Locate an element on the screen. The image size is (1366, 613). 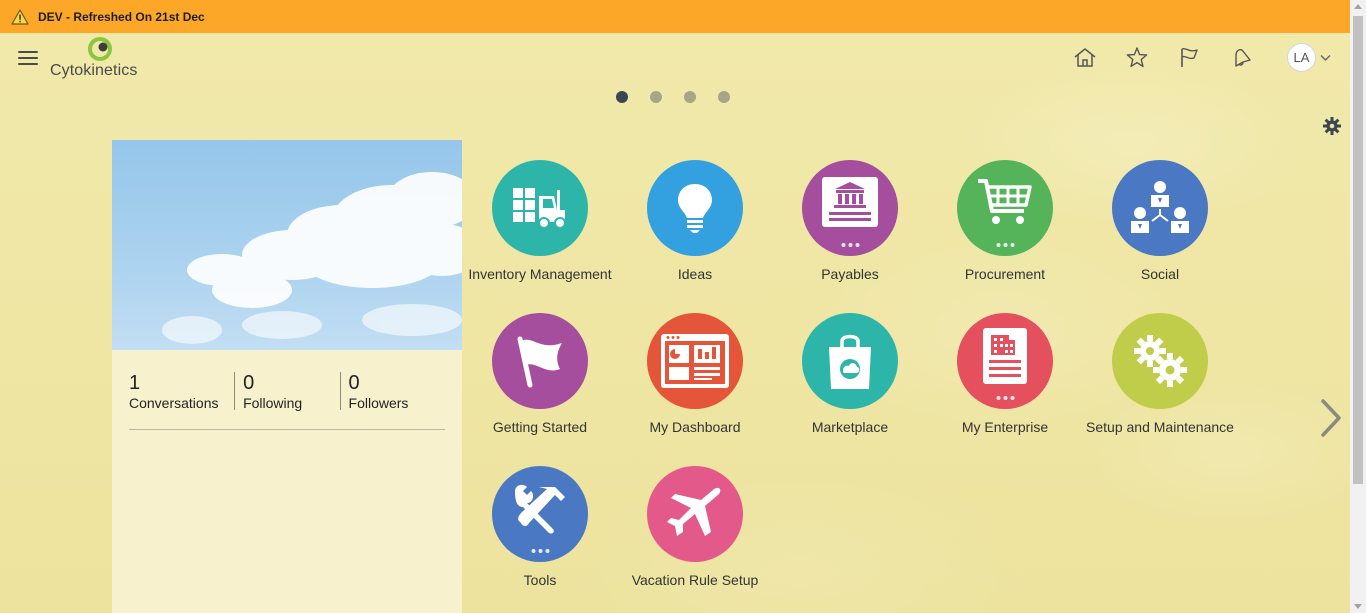
global-header: Cytokinetics LA is located at coordinates (675, 59).